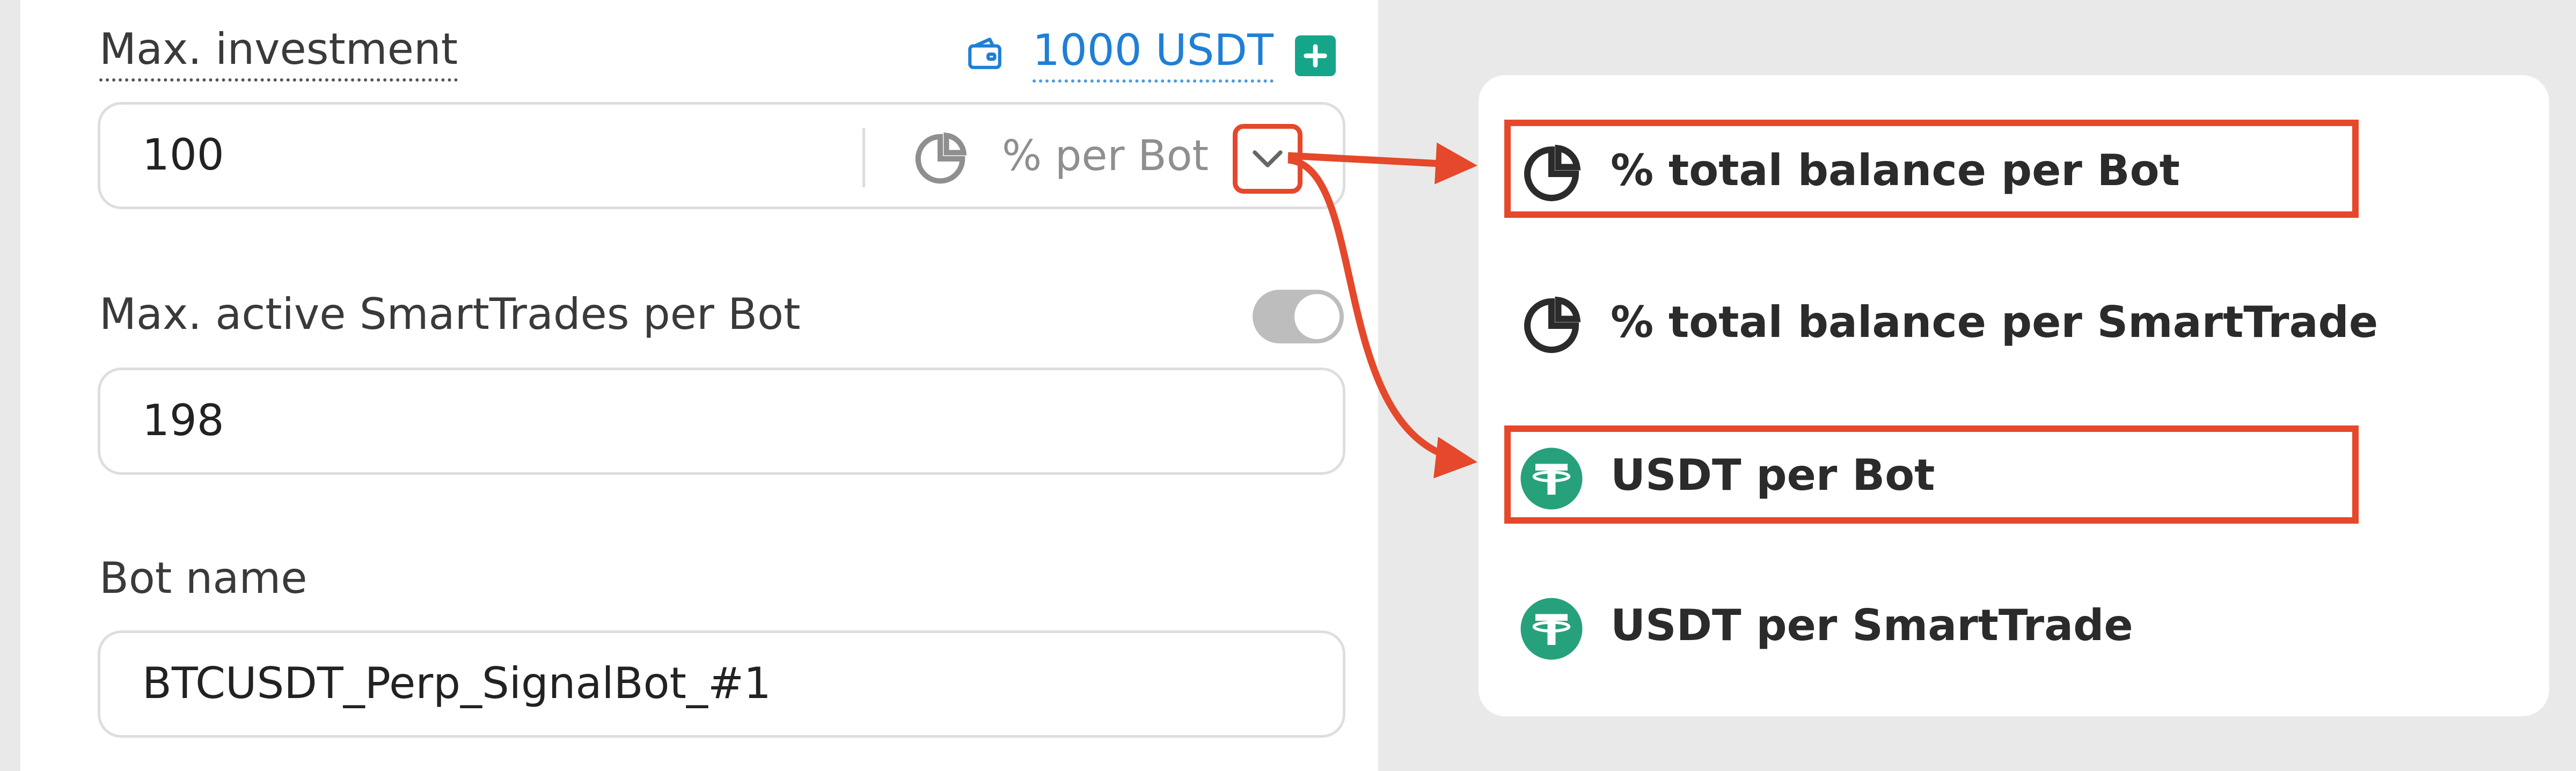  I want to click on chevron-down-icon, so click(1268, 158).